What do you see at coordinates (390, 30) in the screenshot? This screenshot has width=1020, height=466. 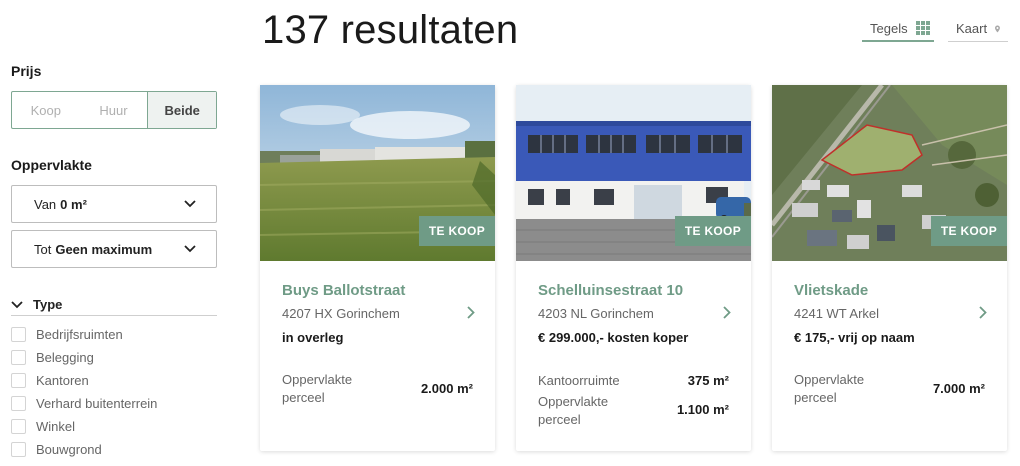 I see `results-count-title: 137 resultaten` at bounding box center [390, 30].